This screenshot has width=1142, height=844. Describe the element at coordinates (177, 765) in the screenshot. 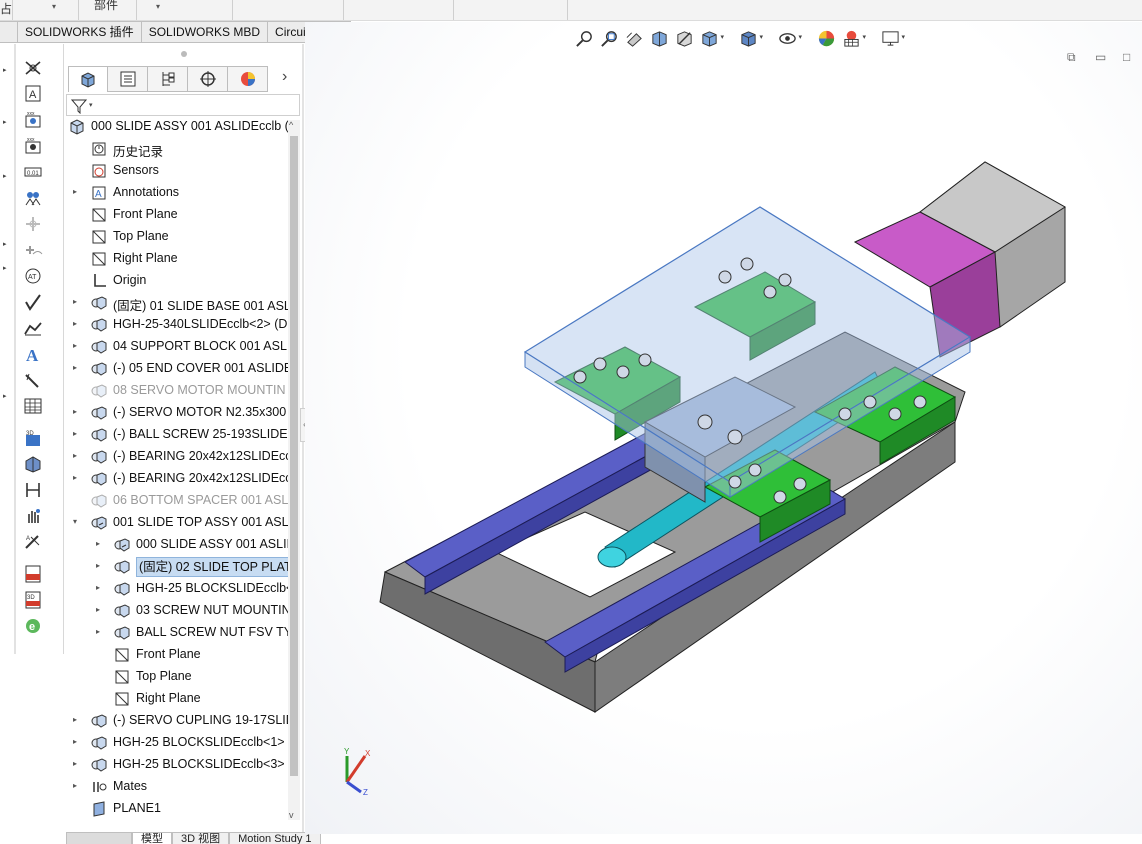

I see `tree-item: ▸ HGH-25 BLOCKSLIDEcclb<3>` at that location.